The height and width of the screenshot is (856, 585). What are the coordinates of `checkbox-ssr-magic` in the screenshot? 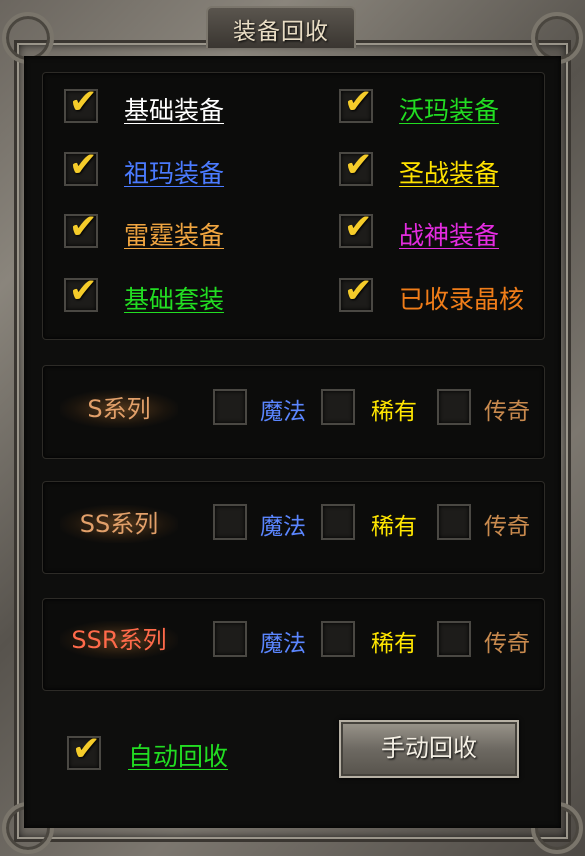 It's located at (230, 639).